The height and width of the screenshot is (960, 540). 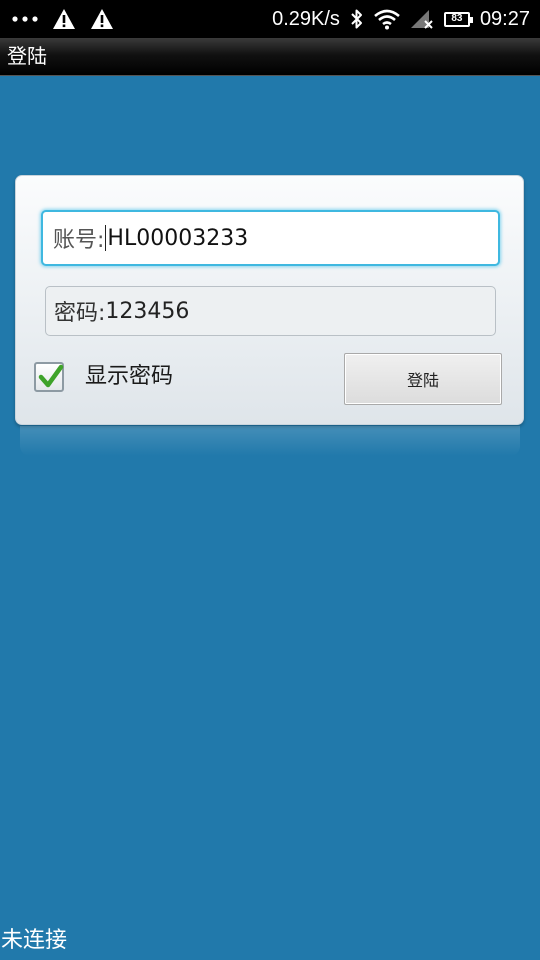 What do you see at coordinates (401, 19) in the screenshot?
I see `status-bar-right: 0.29K/s 83 09:27` at bounding box center [401, 19].